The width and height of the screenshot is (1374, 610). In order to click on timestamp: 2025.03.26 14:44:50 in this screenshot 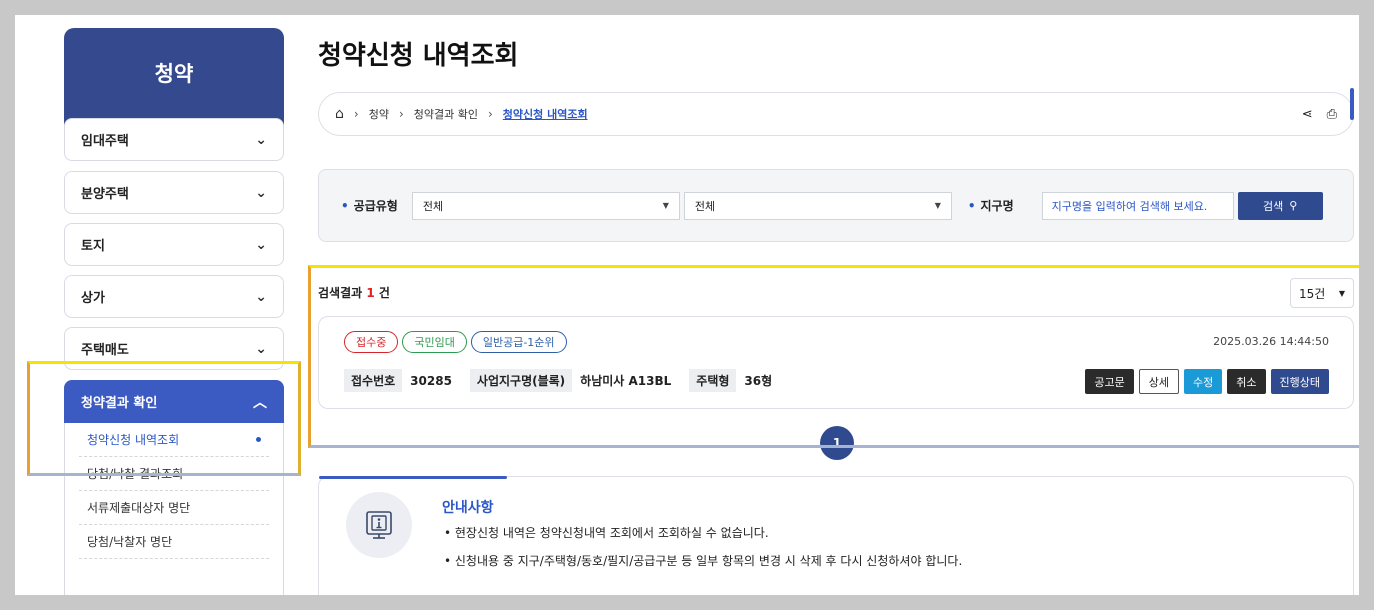, I will do `click(1271, 341)`.